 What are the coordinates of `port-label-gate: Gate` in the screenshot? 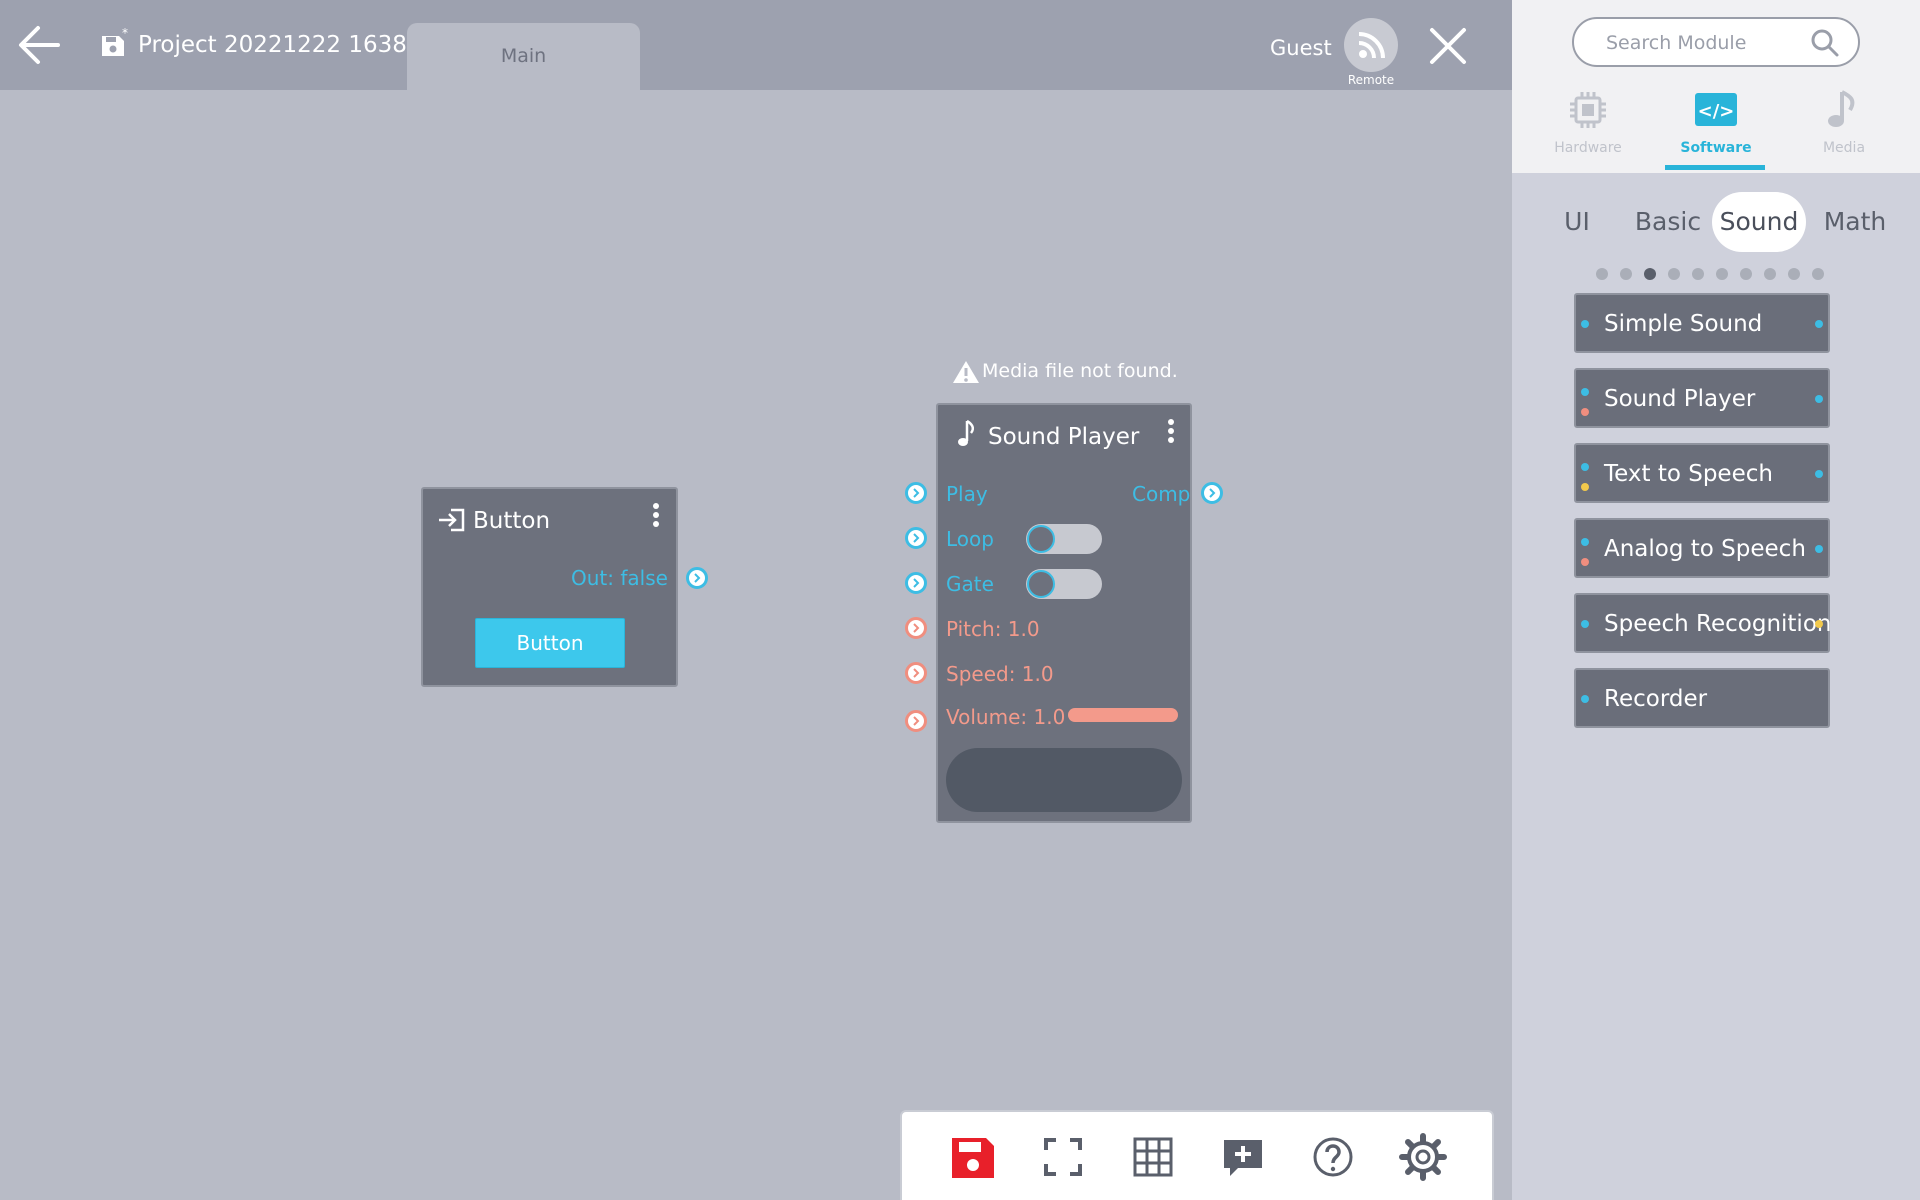 It's located at (970, 584).